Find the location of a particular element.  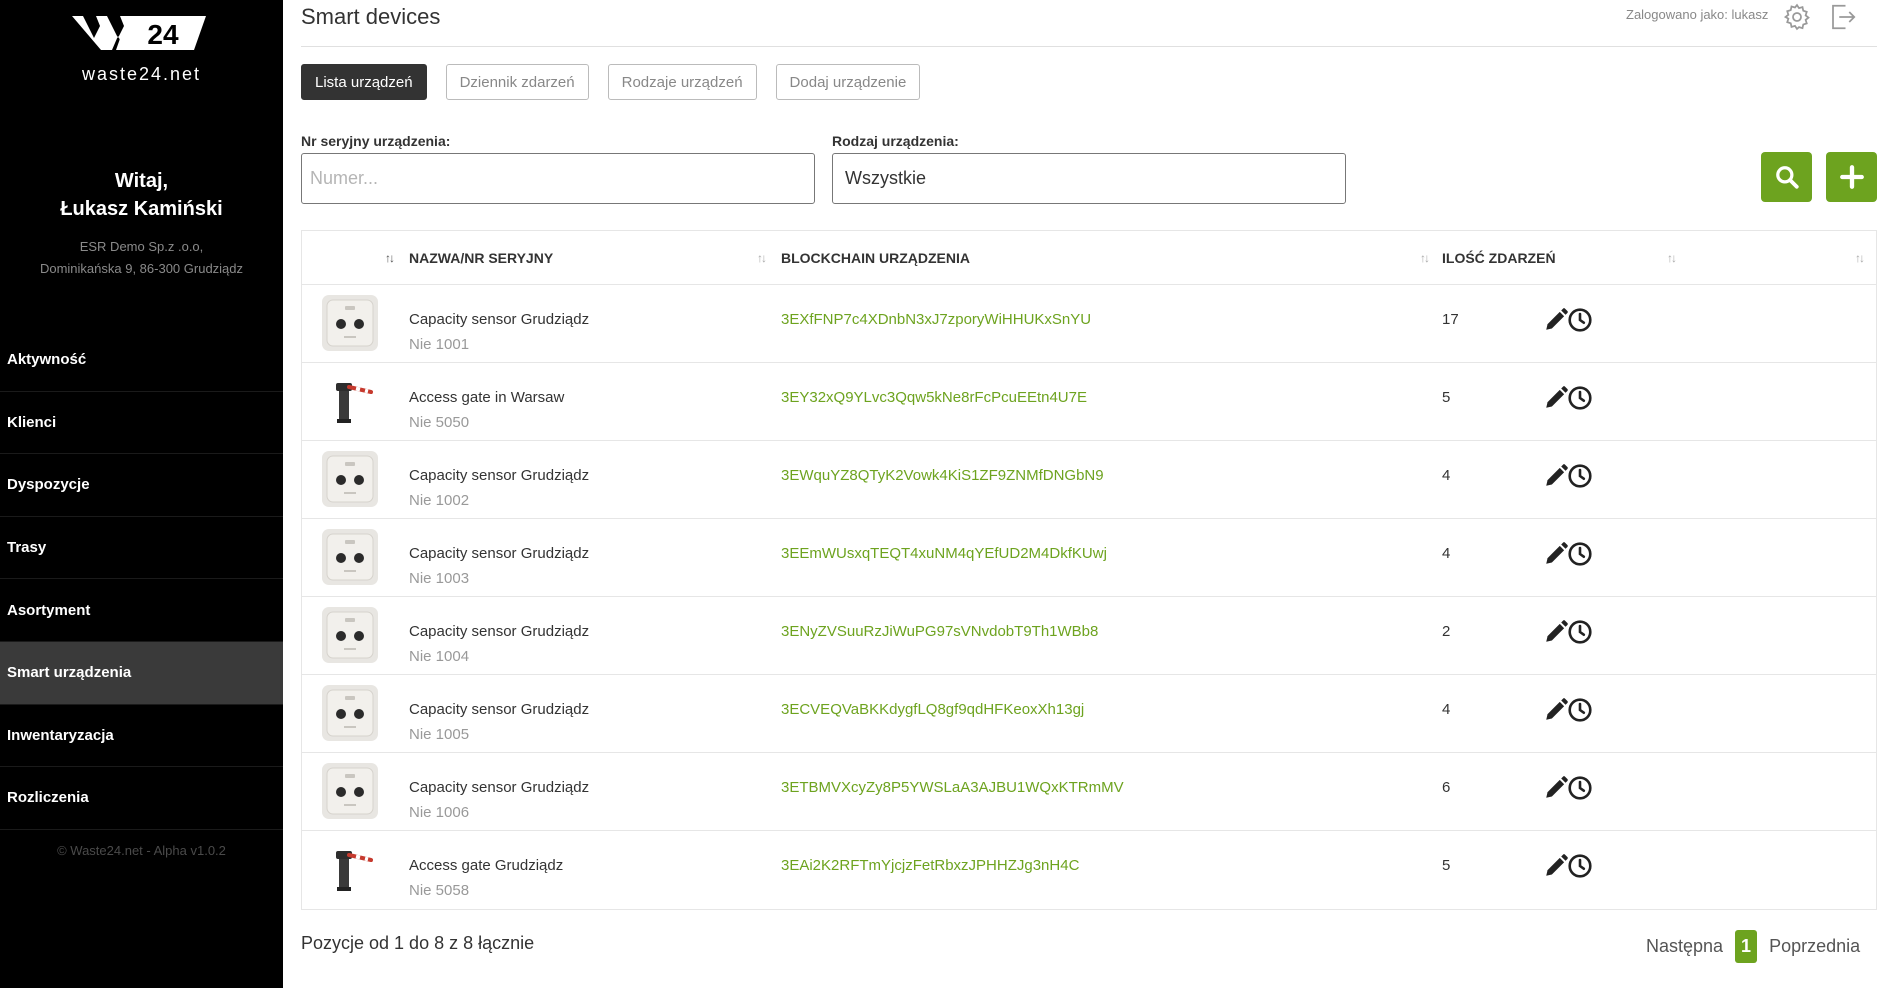

tab-lista-urzadzen: Lista urządzeń is located at coordinates (364, 82).